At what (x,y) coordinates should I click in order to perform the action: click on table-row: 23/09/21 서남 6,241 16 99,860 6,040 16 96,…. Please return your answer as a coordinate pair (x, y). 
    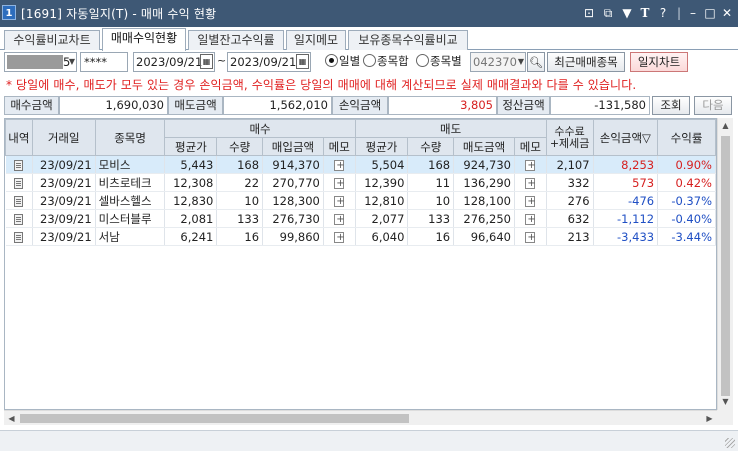
    Looking at the image, I should click on (360, 236).